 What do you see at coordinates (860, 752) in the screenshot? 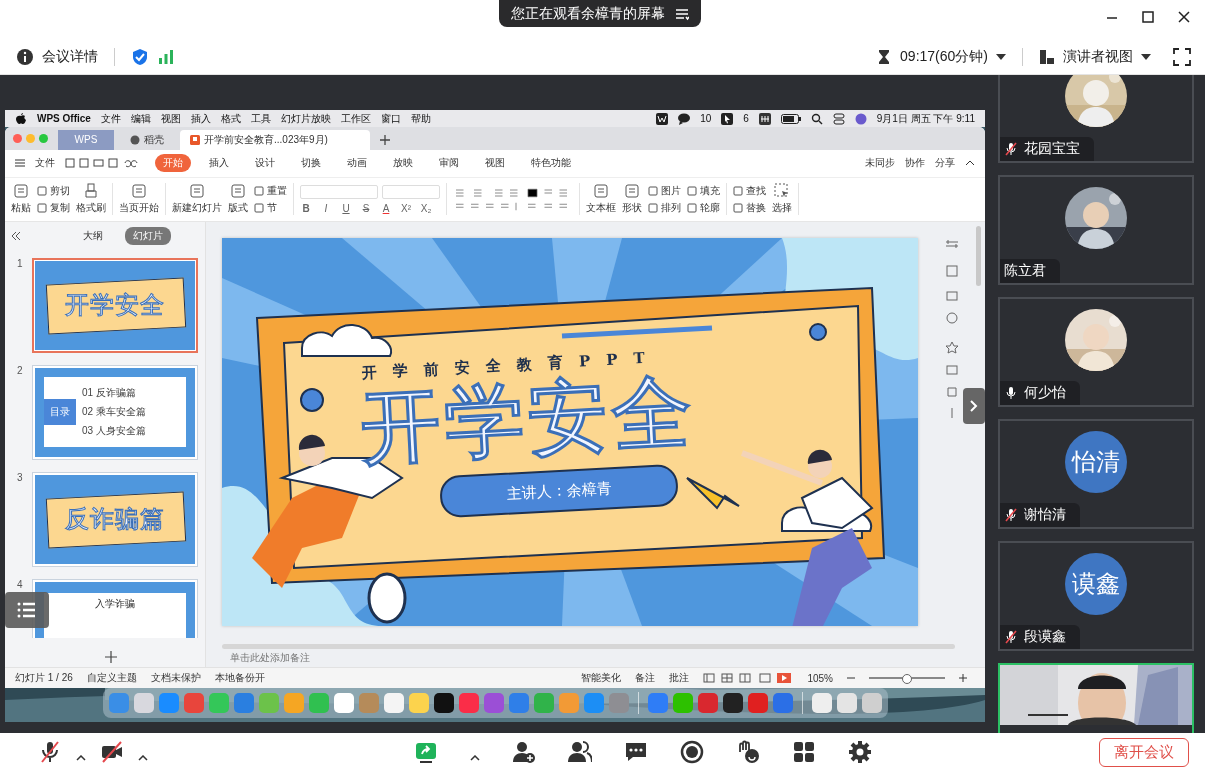
I see `settings-button` at bounding box center [860, 752].